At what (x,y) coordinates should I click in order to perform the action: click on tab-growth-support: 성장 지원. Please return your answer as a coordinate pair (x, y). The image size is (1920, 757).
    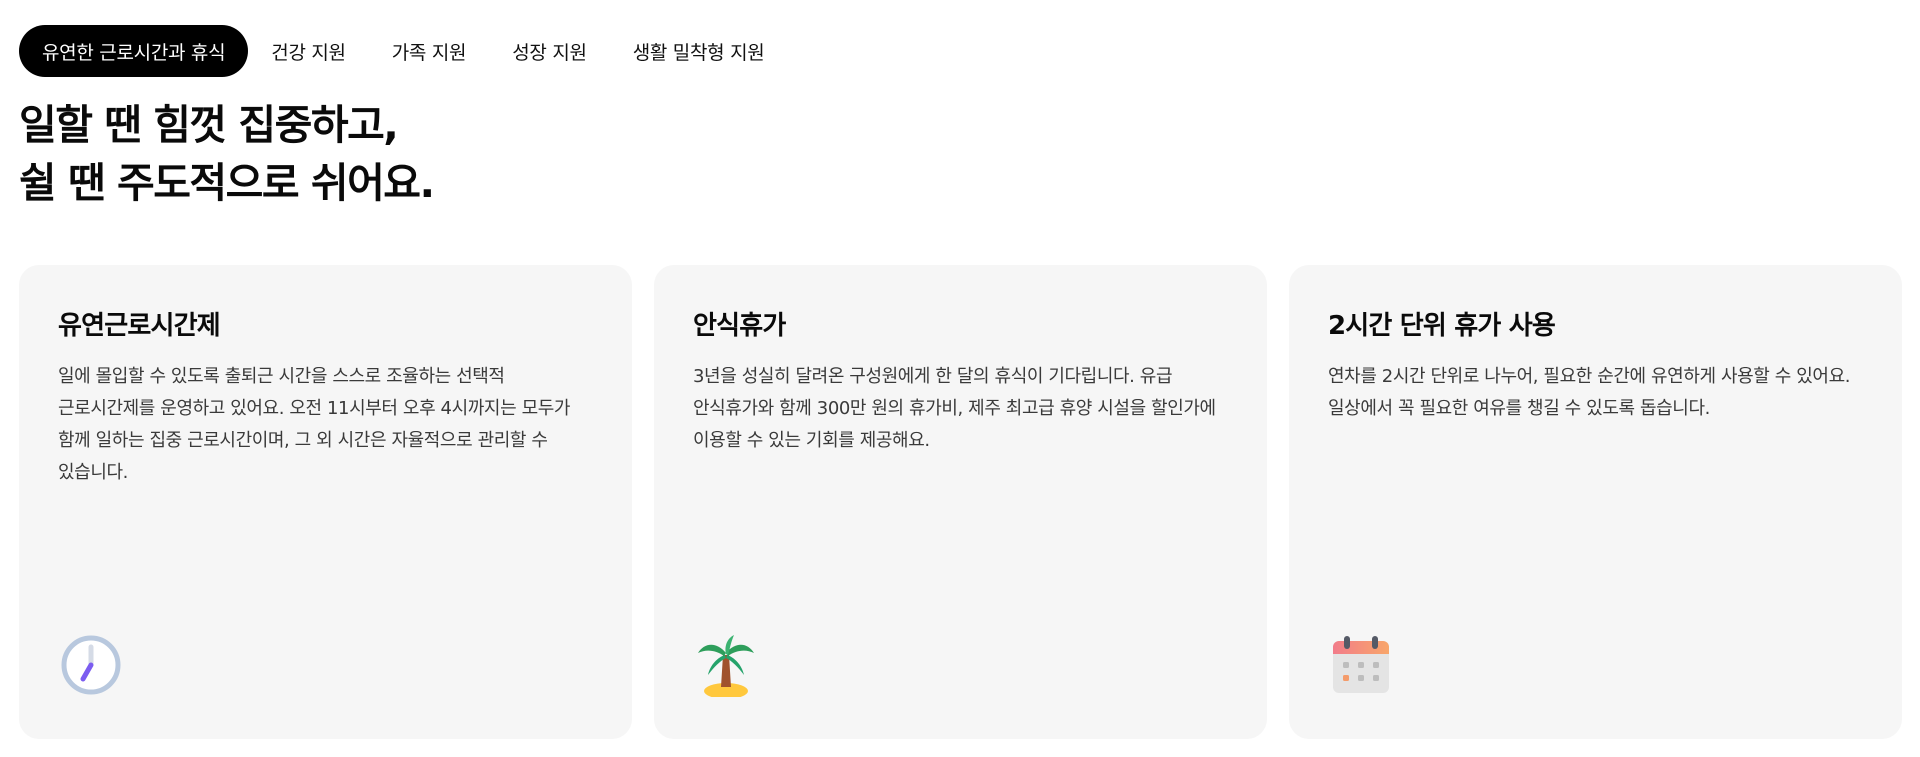
    Looking at the image, I should click on (549, 51).